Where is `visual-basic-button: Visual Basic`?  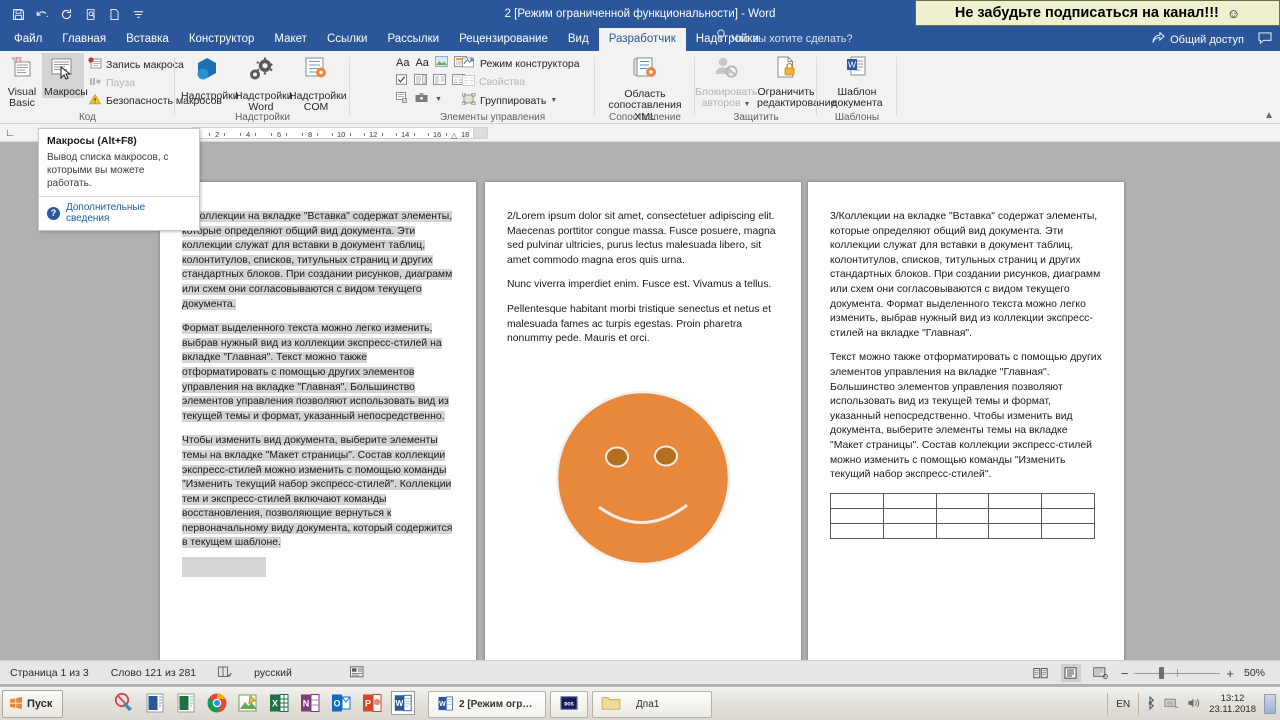 visual-basic-button: Visual Basic is located at coordinates (22, 82).